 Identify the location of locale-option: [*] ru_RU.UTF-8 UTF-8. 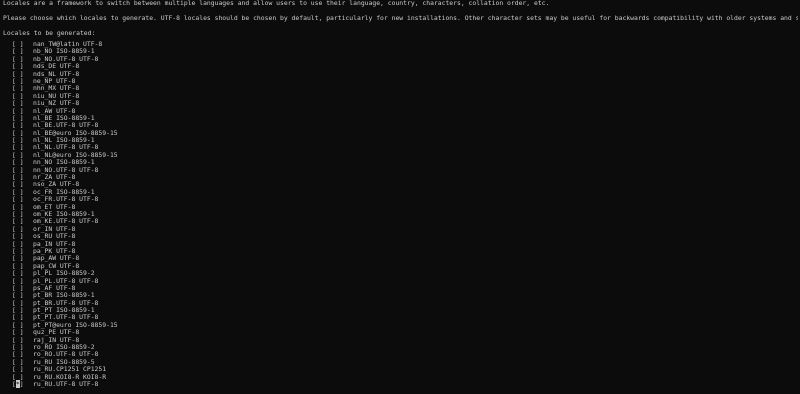
(65, 383).